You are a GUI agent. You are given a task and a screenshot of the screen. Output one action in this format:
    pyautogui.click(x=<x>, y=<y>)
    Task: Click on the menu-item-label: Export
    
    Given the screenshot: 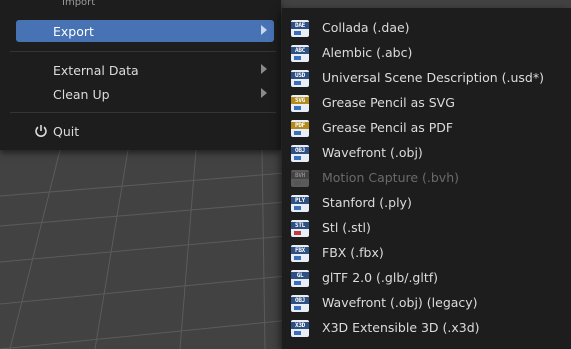 What is the action you would take?
    pyautogui.click(x=73, y=31)
    